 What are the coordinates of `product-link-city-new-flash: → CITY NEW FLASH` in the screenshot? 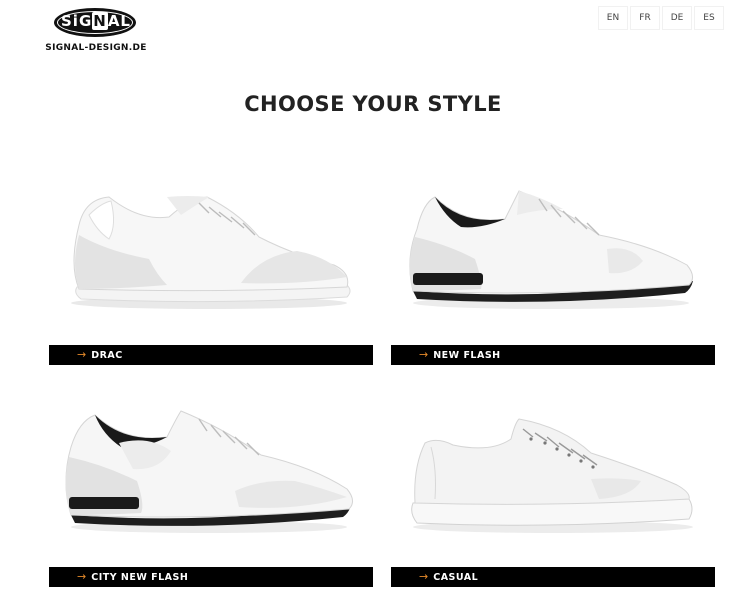 It's located at (211, 577).